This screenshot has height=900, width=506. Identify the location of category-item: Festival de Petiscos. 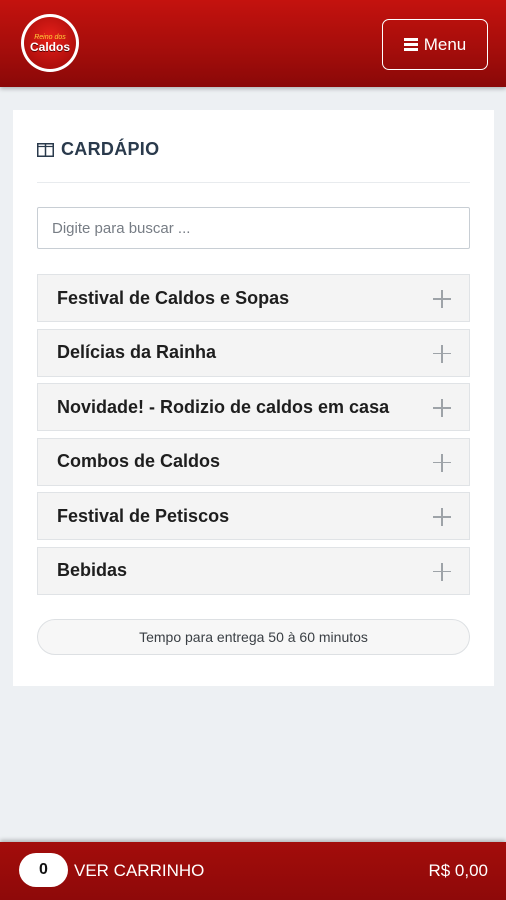
(253, 516).